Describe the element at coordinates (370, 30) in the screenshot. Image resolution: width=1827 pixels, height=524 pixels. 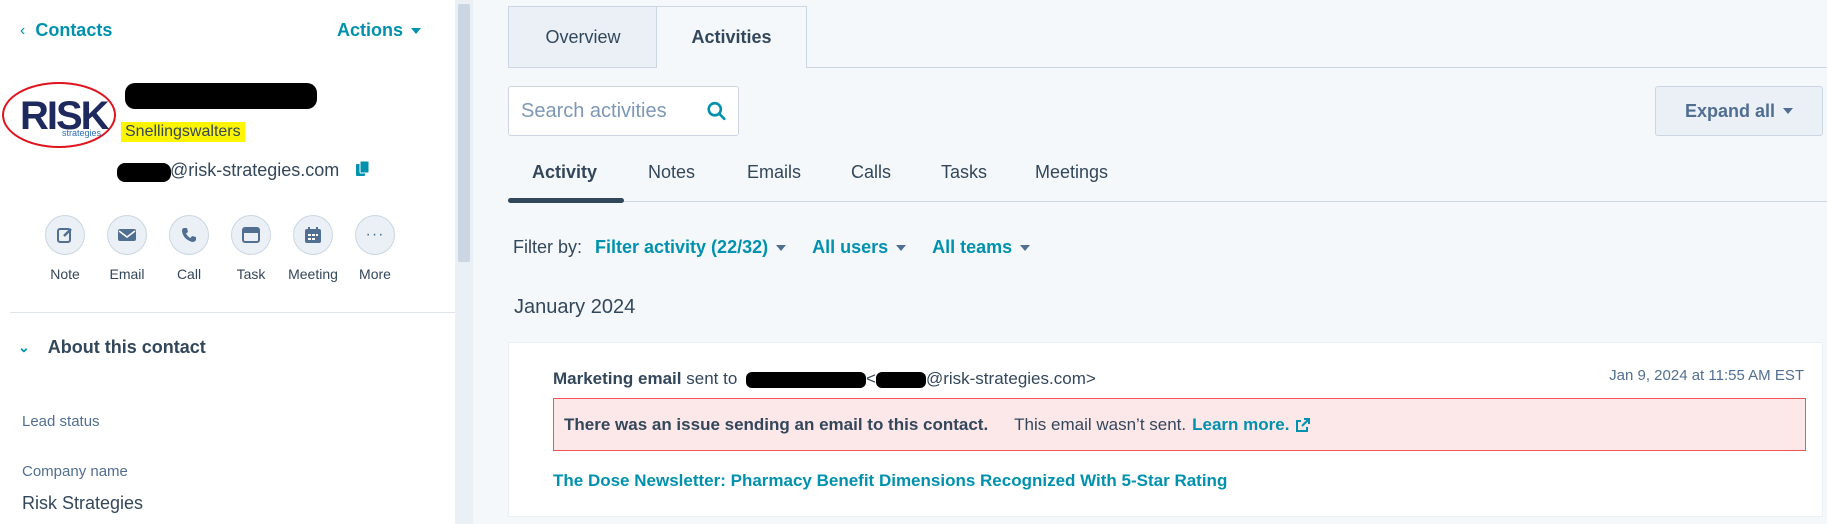
I see `actions-label: Actions` at that location.